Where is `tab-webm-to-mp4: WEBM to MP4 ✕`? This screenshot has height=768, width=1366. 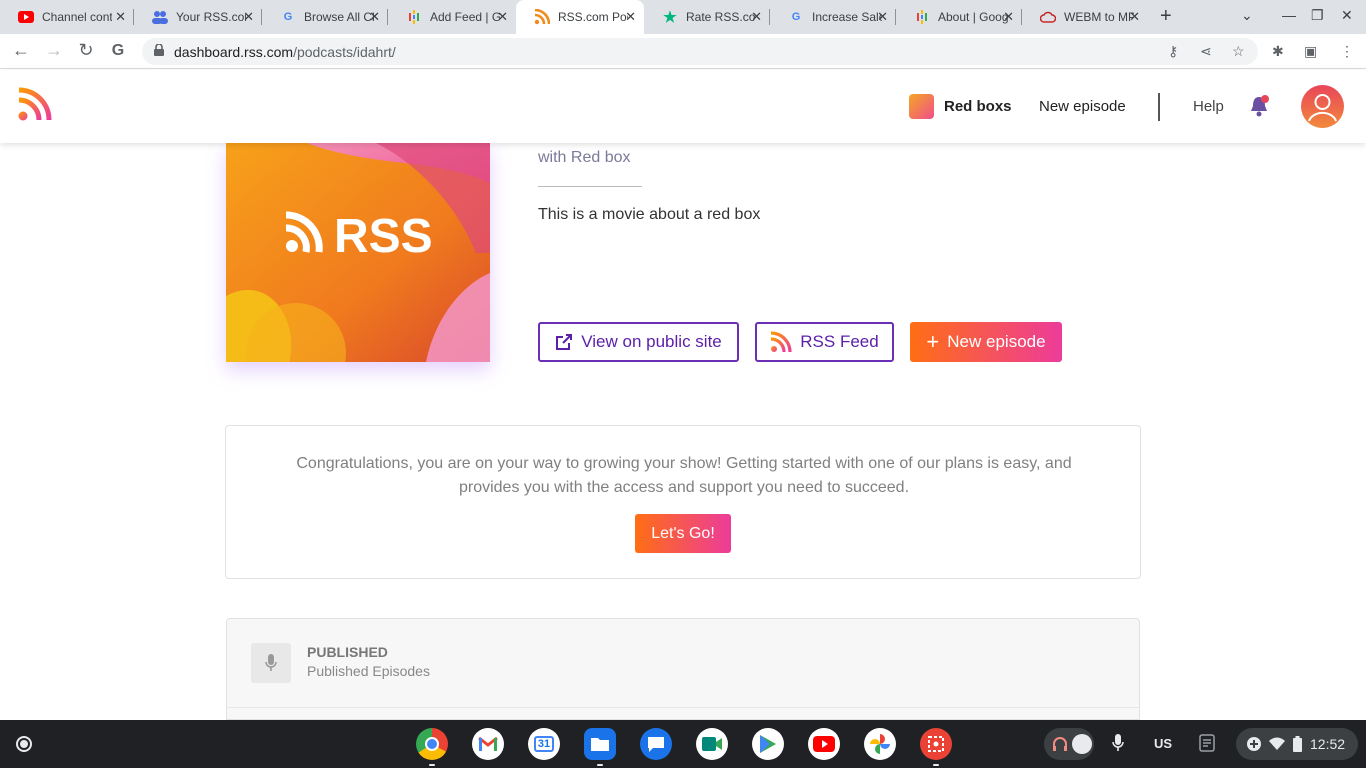
tab-webm-to-mp4: WEBM to MP4 ✕ is located at coordinates (1085, 17).